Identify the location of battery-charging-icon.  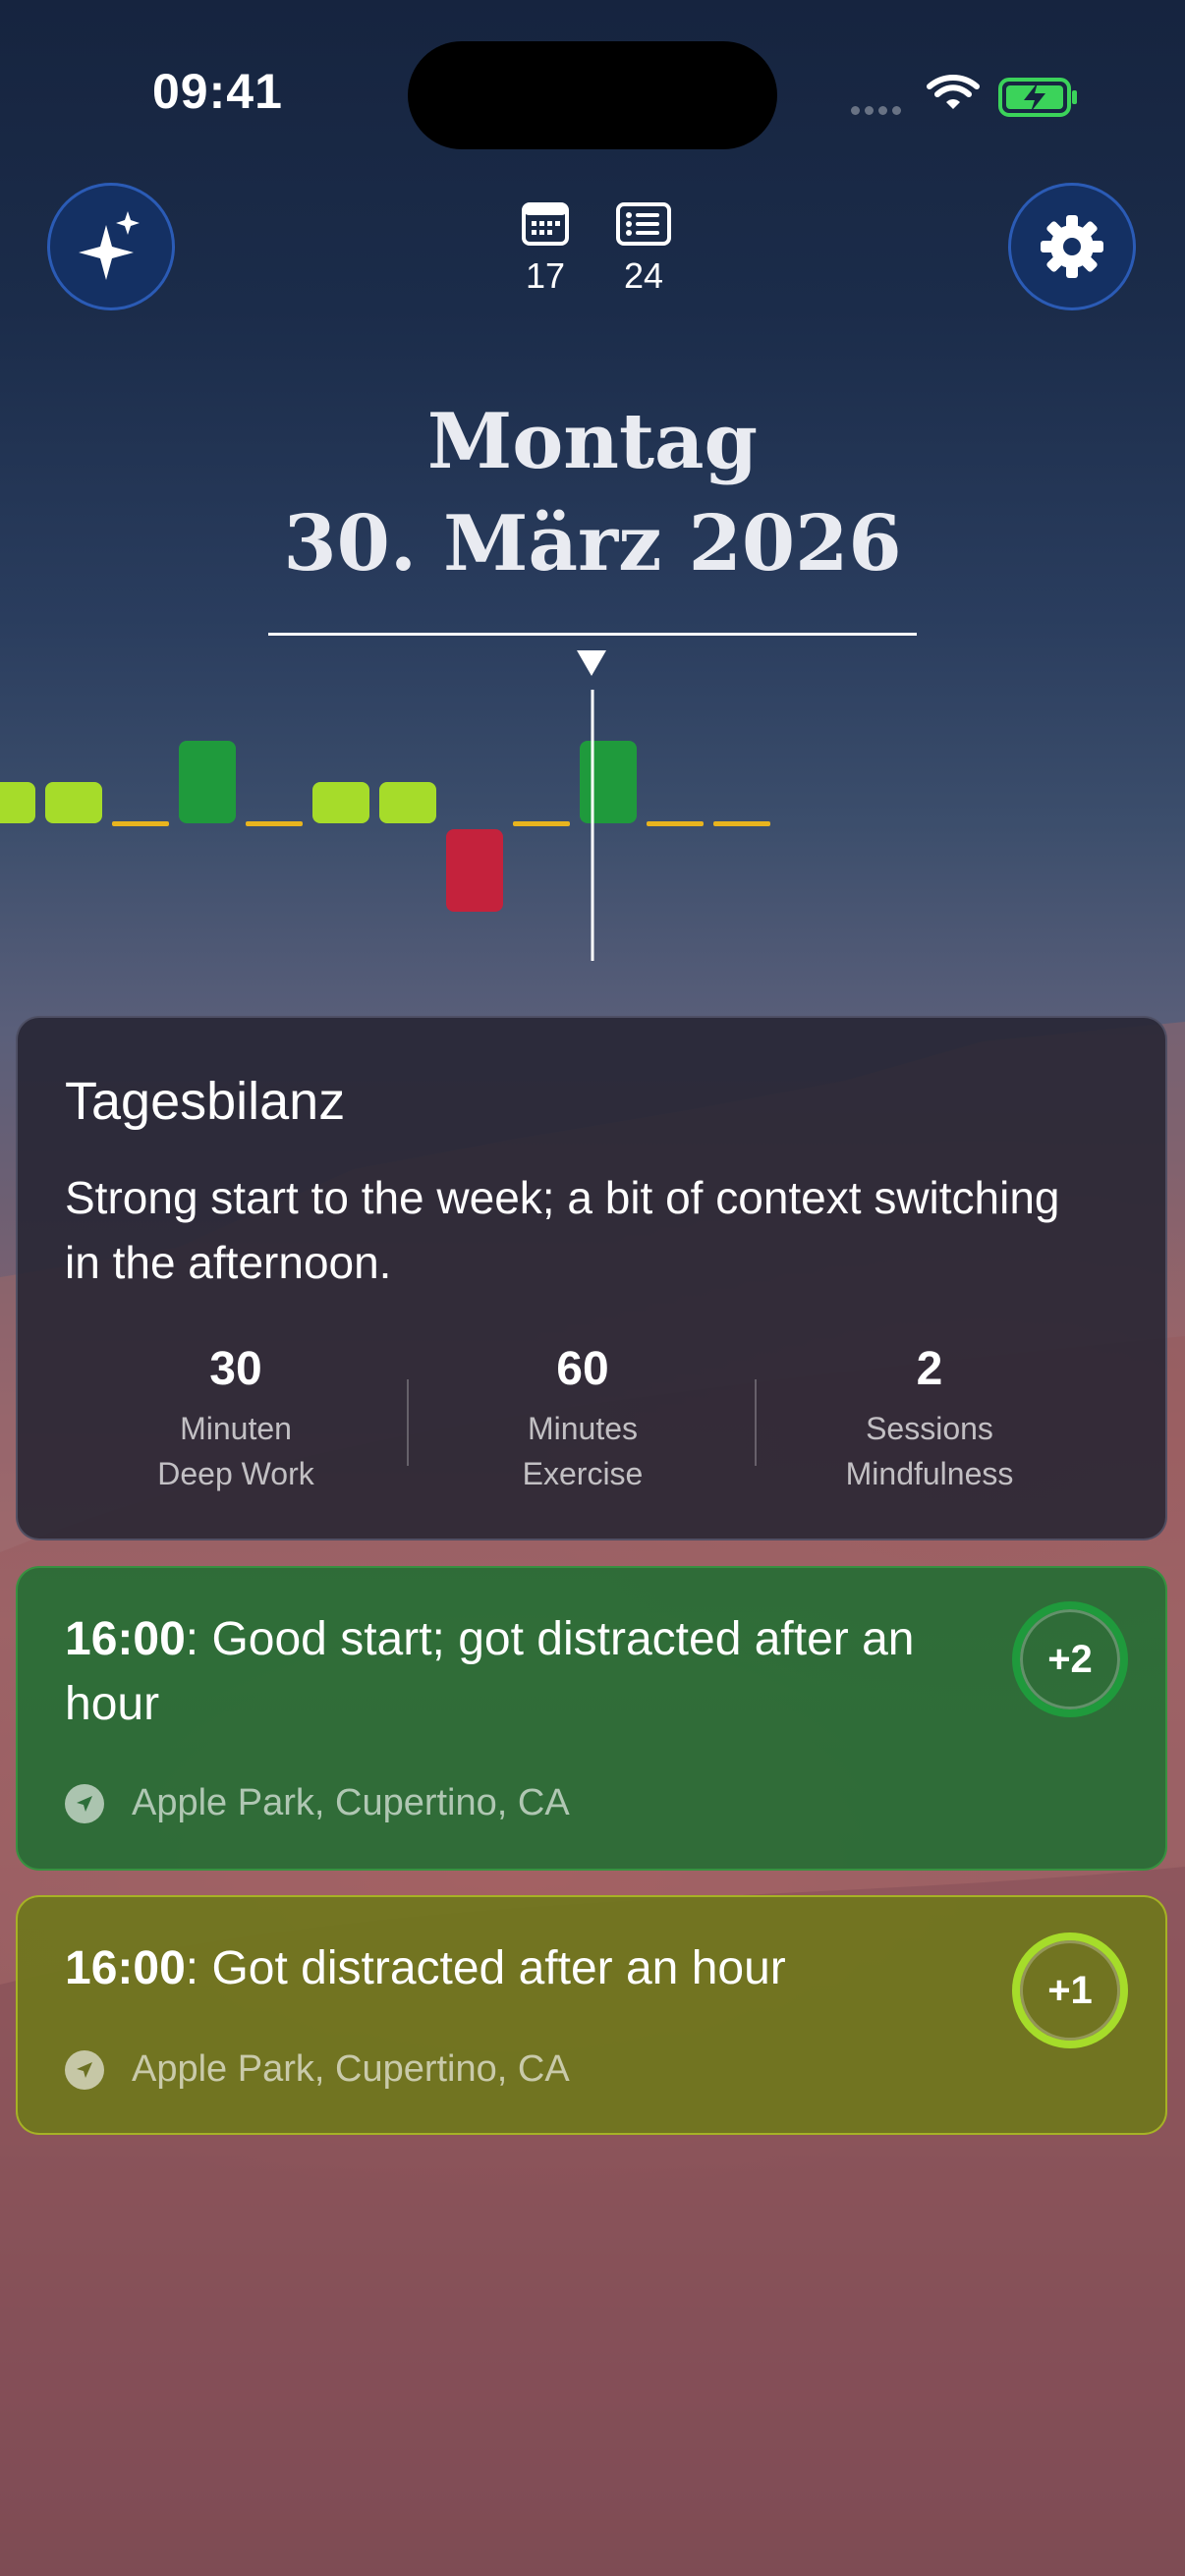
(1038, 97).